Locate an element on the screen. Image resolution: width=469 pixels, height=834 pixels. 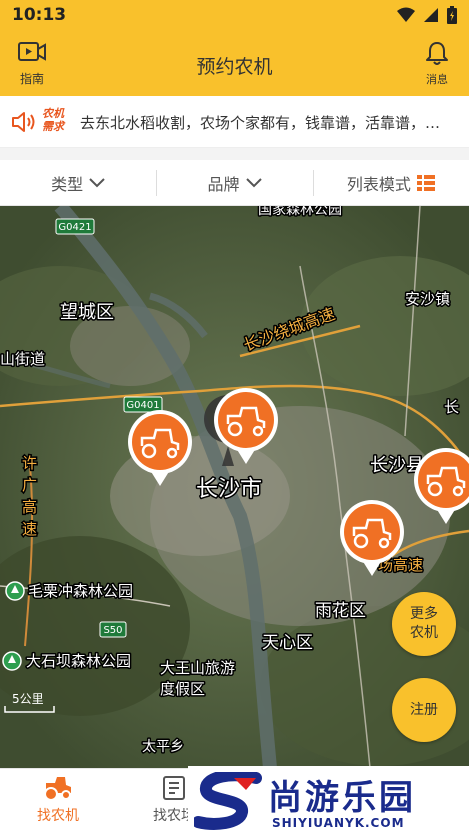
watermark-logo is located at coordinates (228, 801).